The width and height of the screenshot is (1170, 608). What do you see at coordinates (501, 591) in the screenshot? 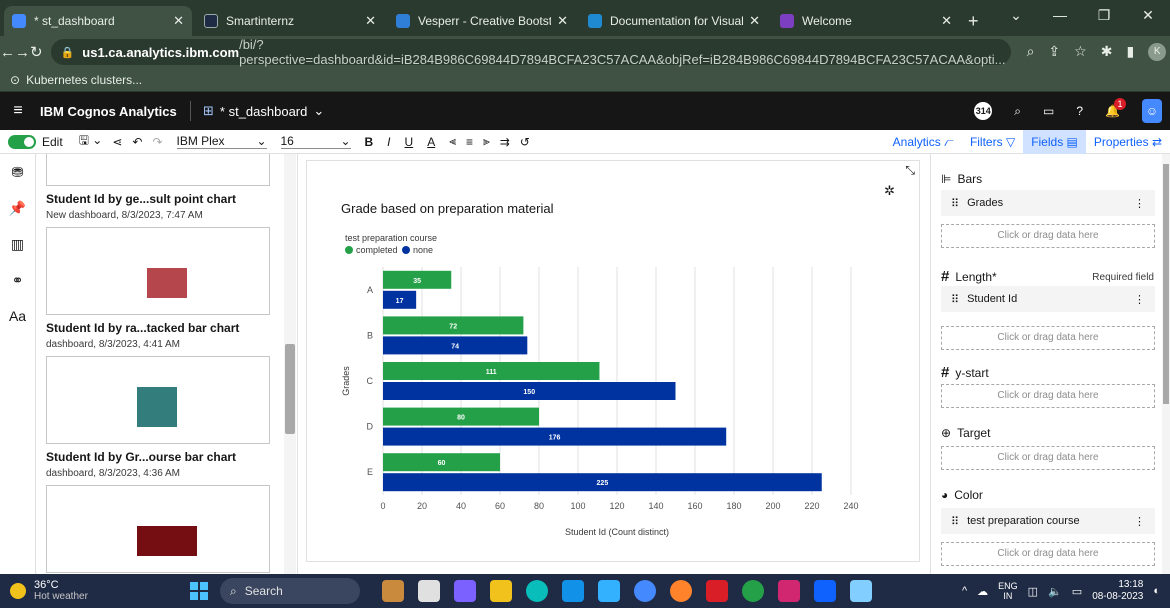
I see `file-explorer-icon` at bounding box center [501, 591].